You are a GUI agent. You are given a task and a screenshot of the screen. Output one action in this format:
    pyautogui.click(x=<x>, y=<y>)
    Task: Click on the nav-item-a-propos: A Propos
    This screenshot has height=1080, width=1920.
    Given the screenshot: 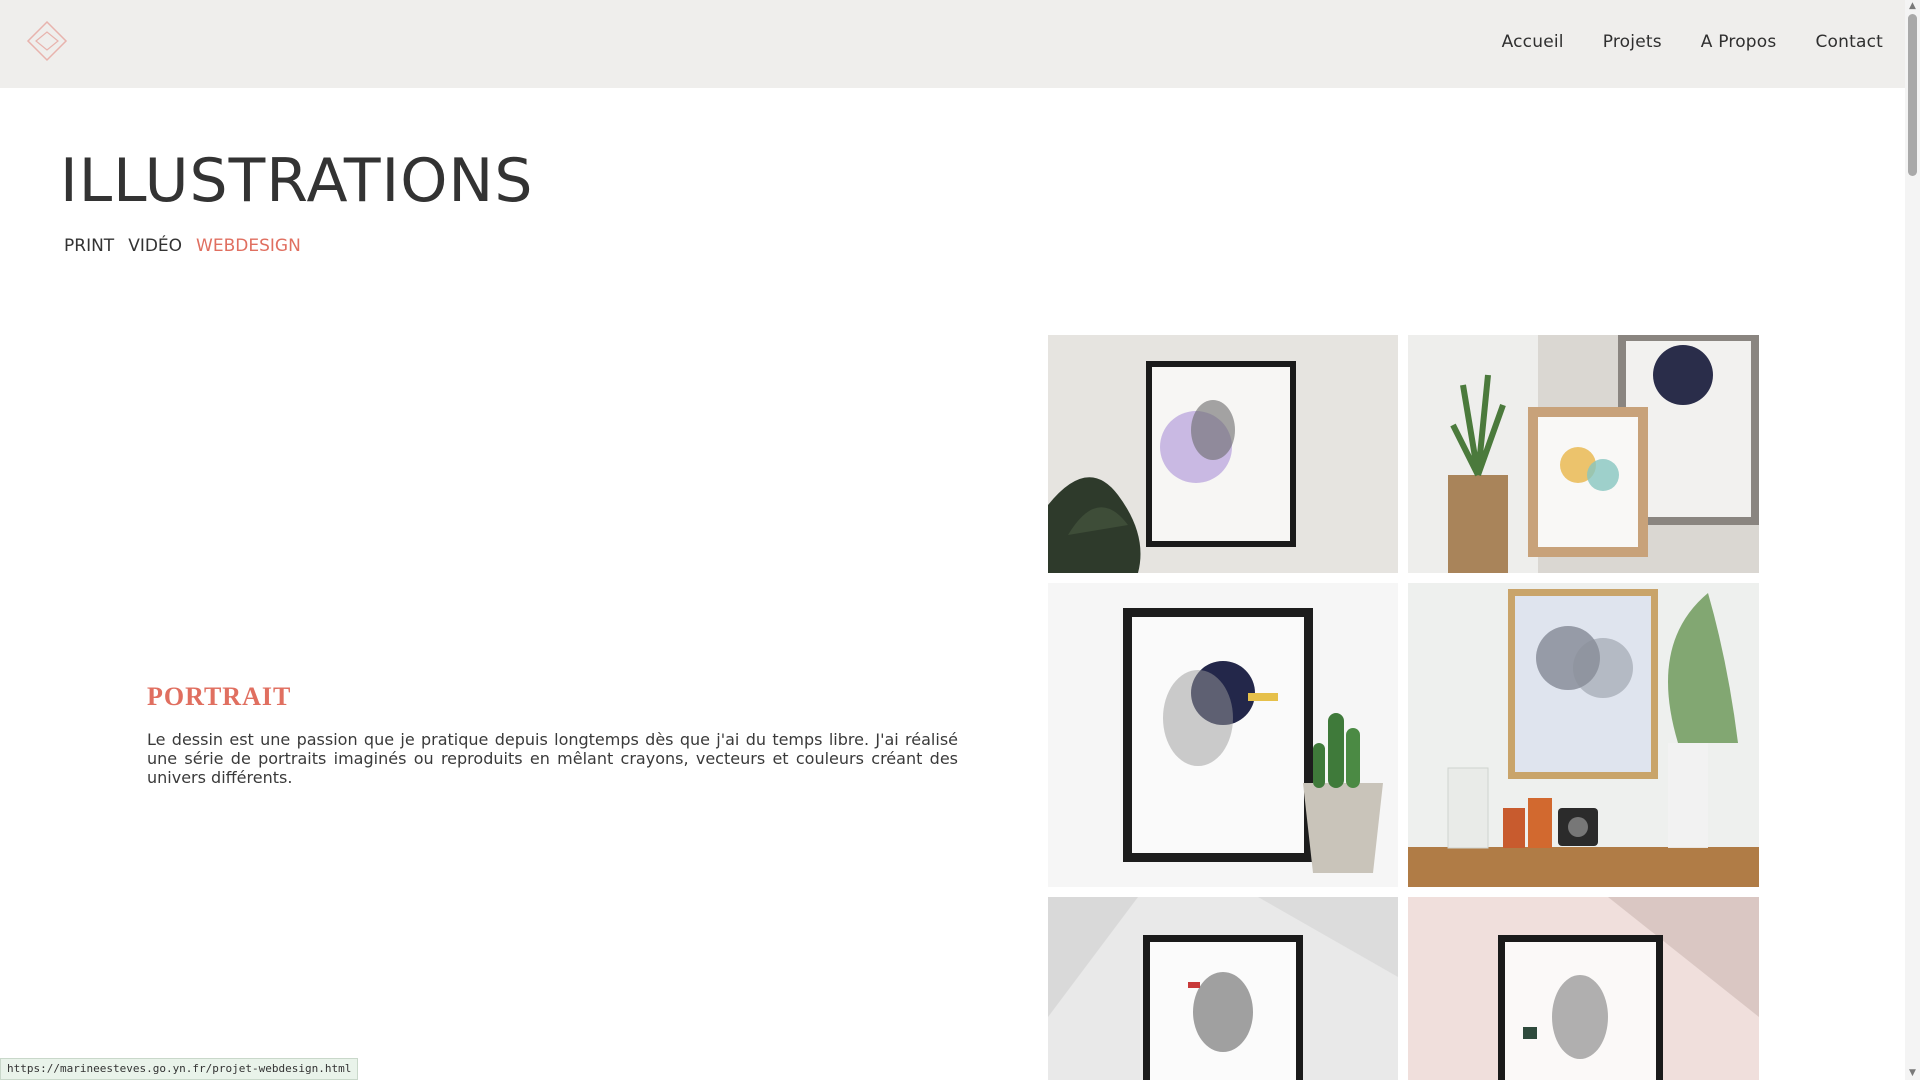 What is the action you would take?
    pyautogui.click(x=1739, y=42)
    